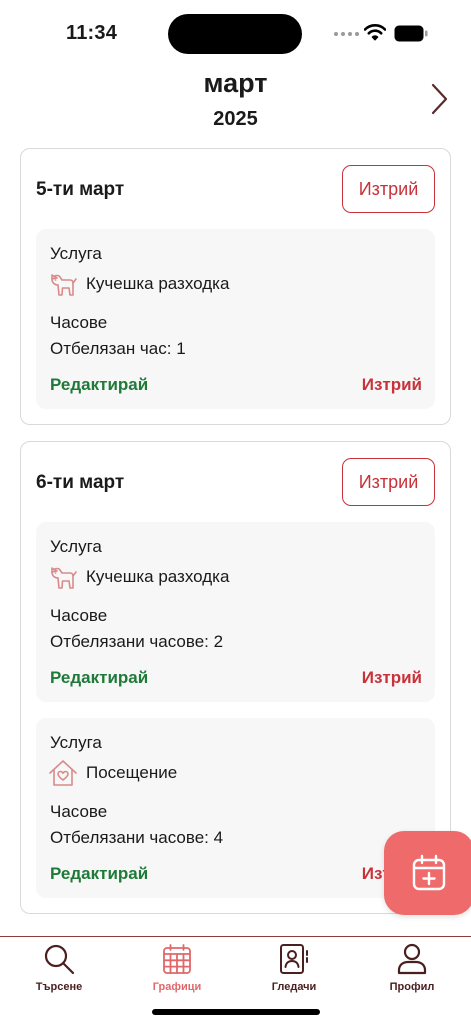 Image resolution: width=471 pixels, height=1024 pixels. What do you see at coordinates (59, 959) in the screenshot?
I see `search-icon` at bounding box center [59, 959].